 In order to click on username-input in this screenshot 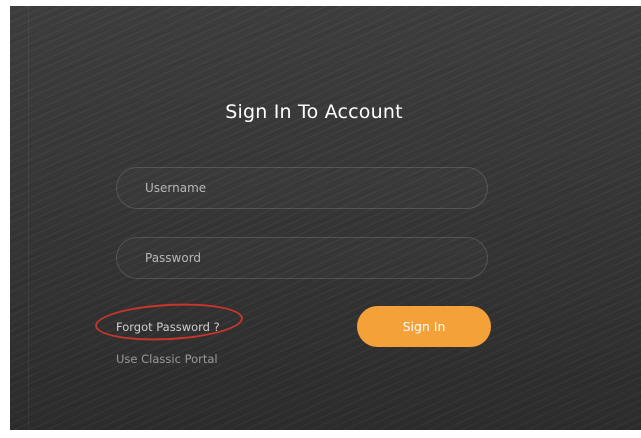, I will do `click(302, 188)`.